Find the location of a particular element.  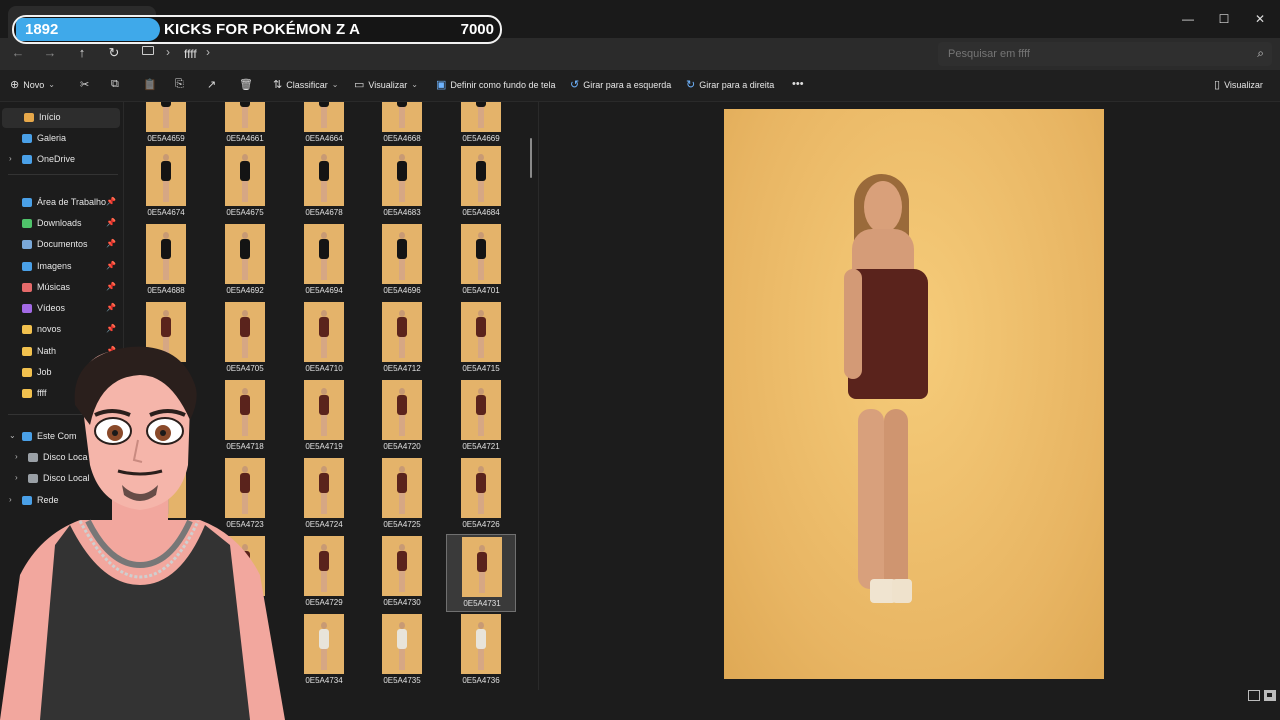

file-item: 0E5A4694 is located at coordinates (324, 261).